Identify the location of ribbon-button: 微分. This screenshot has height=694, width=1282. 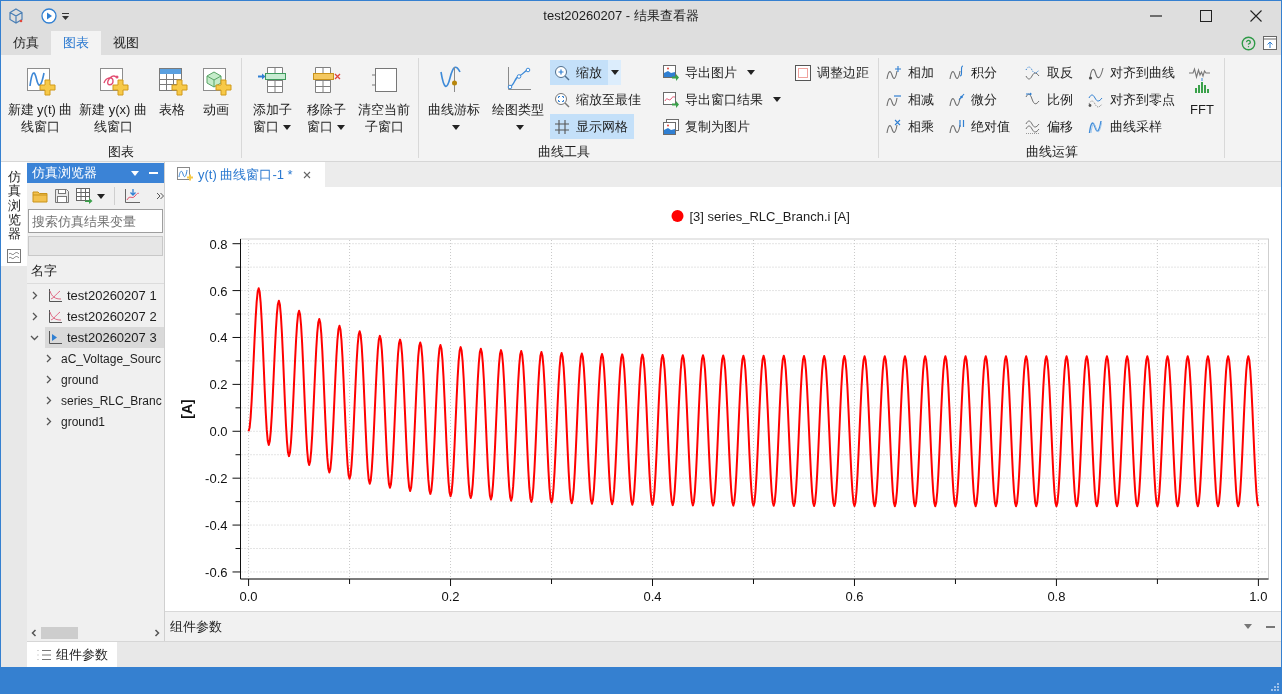
(974, 99).